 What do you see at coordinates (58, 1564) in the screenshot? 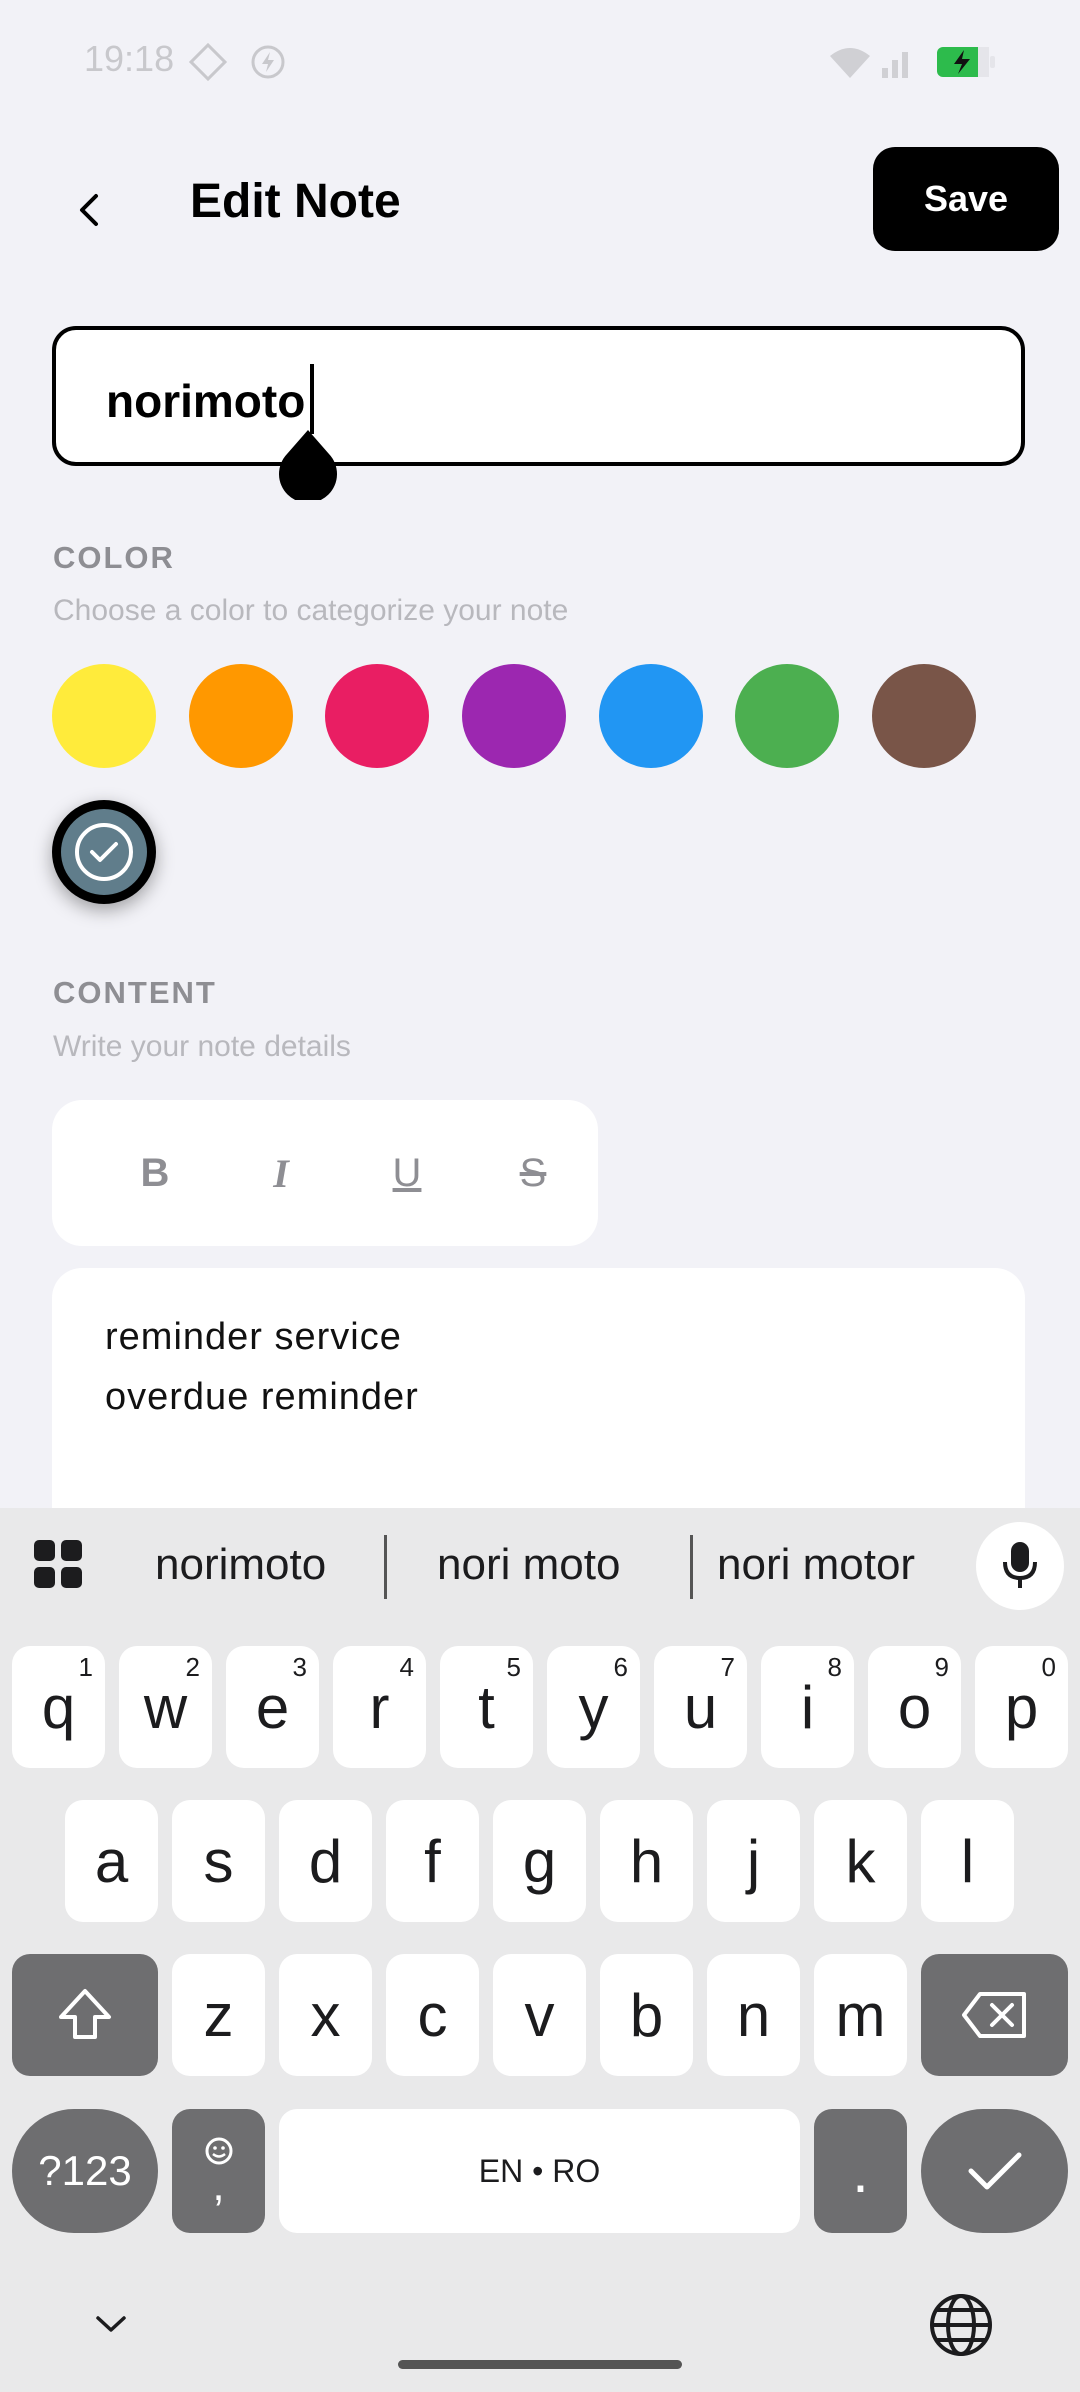
I see `apps-grid-icon` at bounding box center [58, 1564].